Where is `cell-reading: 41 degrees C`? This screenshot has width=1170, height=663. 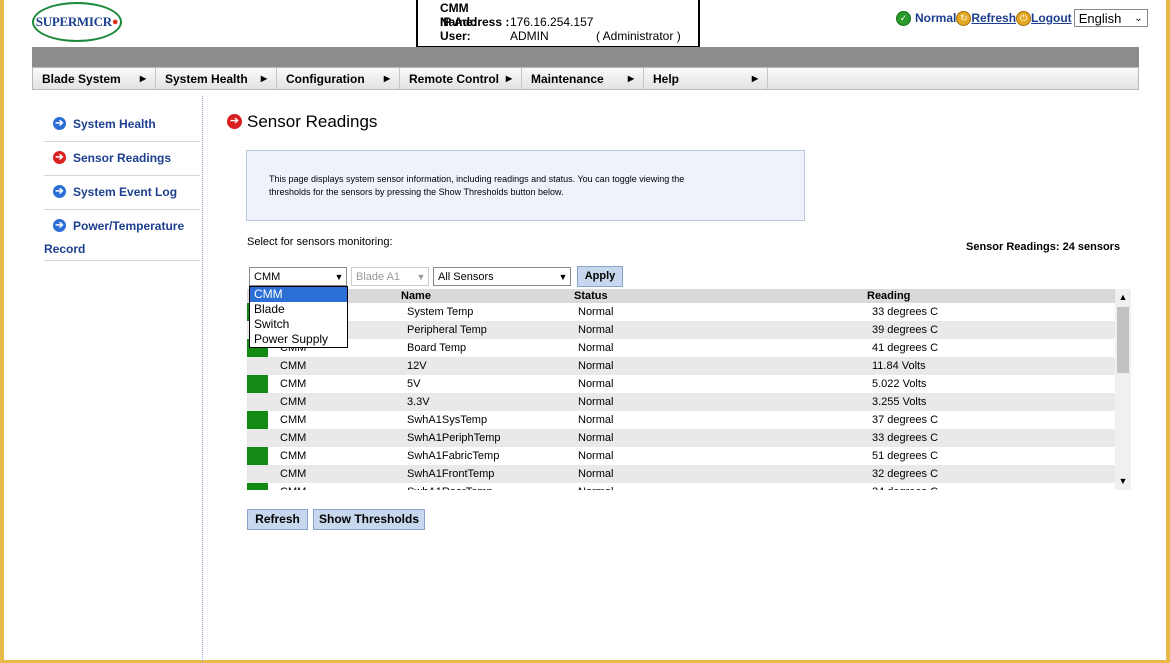 cell-reading: 41 degrees C is located at coordinates (905, 348).